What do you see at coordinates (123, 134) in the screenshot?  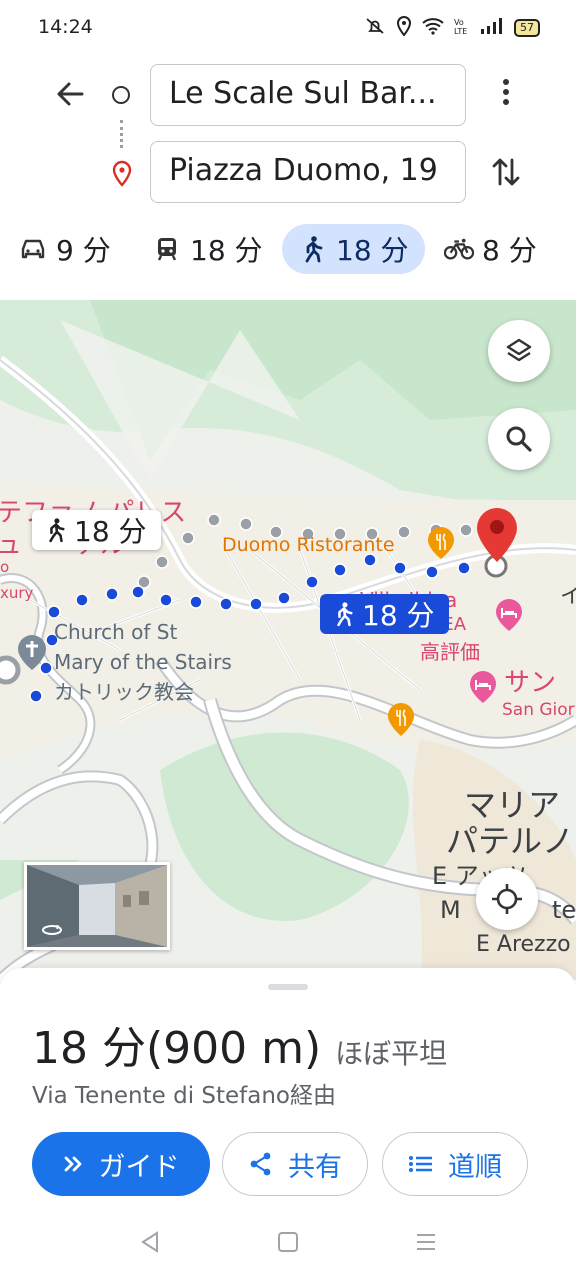 I see `route-connector` at bounding box center [123, 134].